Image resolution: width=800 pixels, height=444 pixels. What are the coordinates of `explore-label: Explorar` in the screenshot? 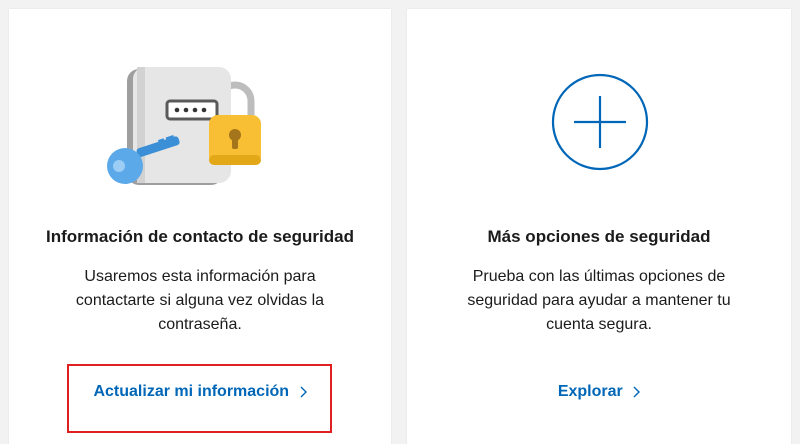 It's located at (590, 391).